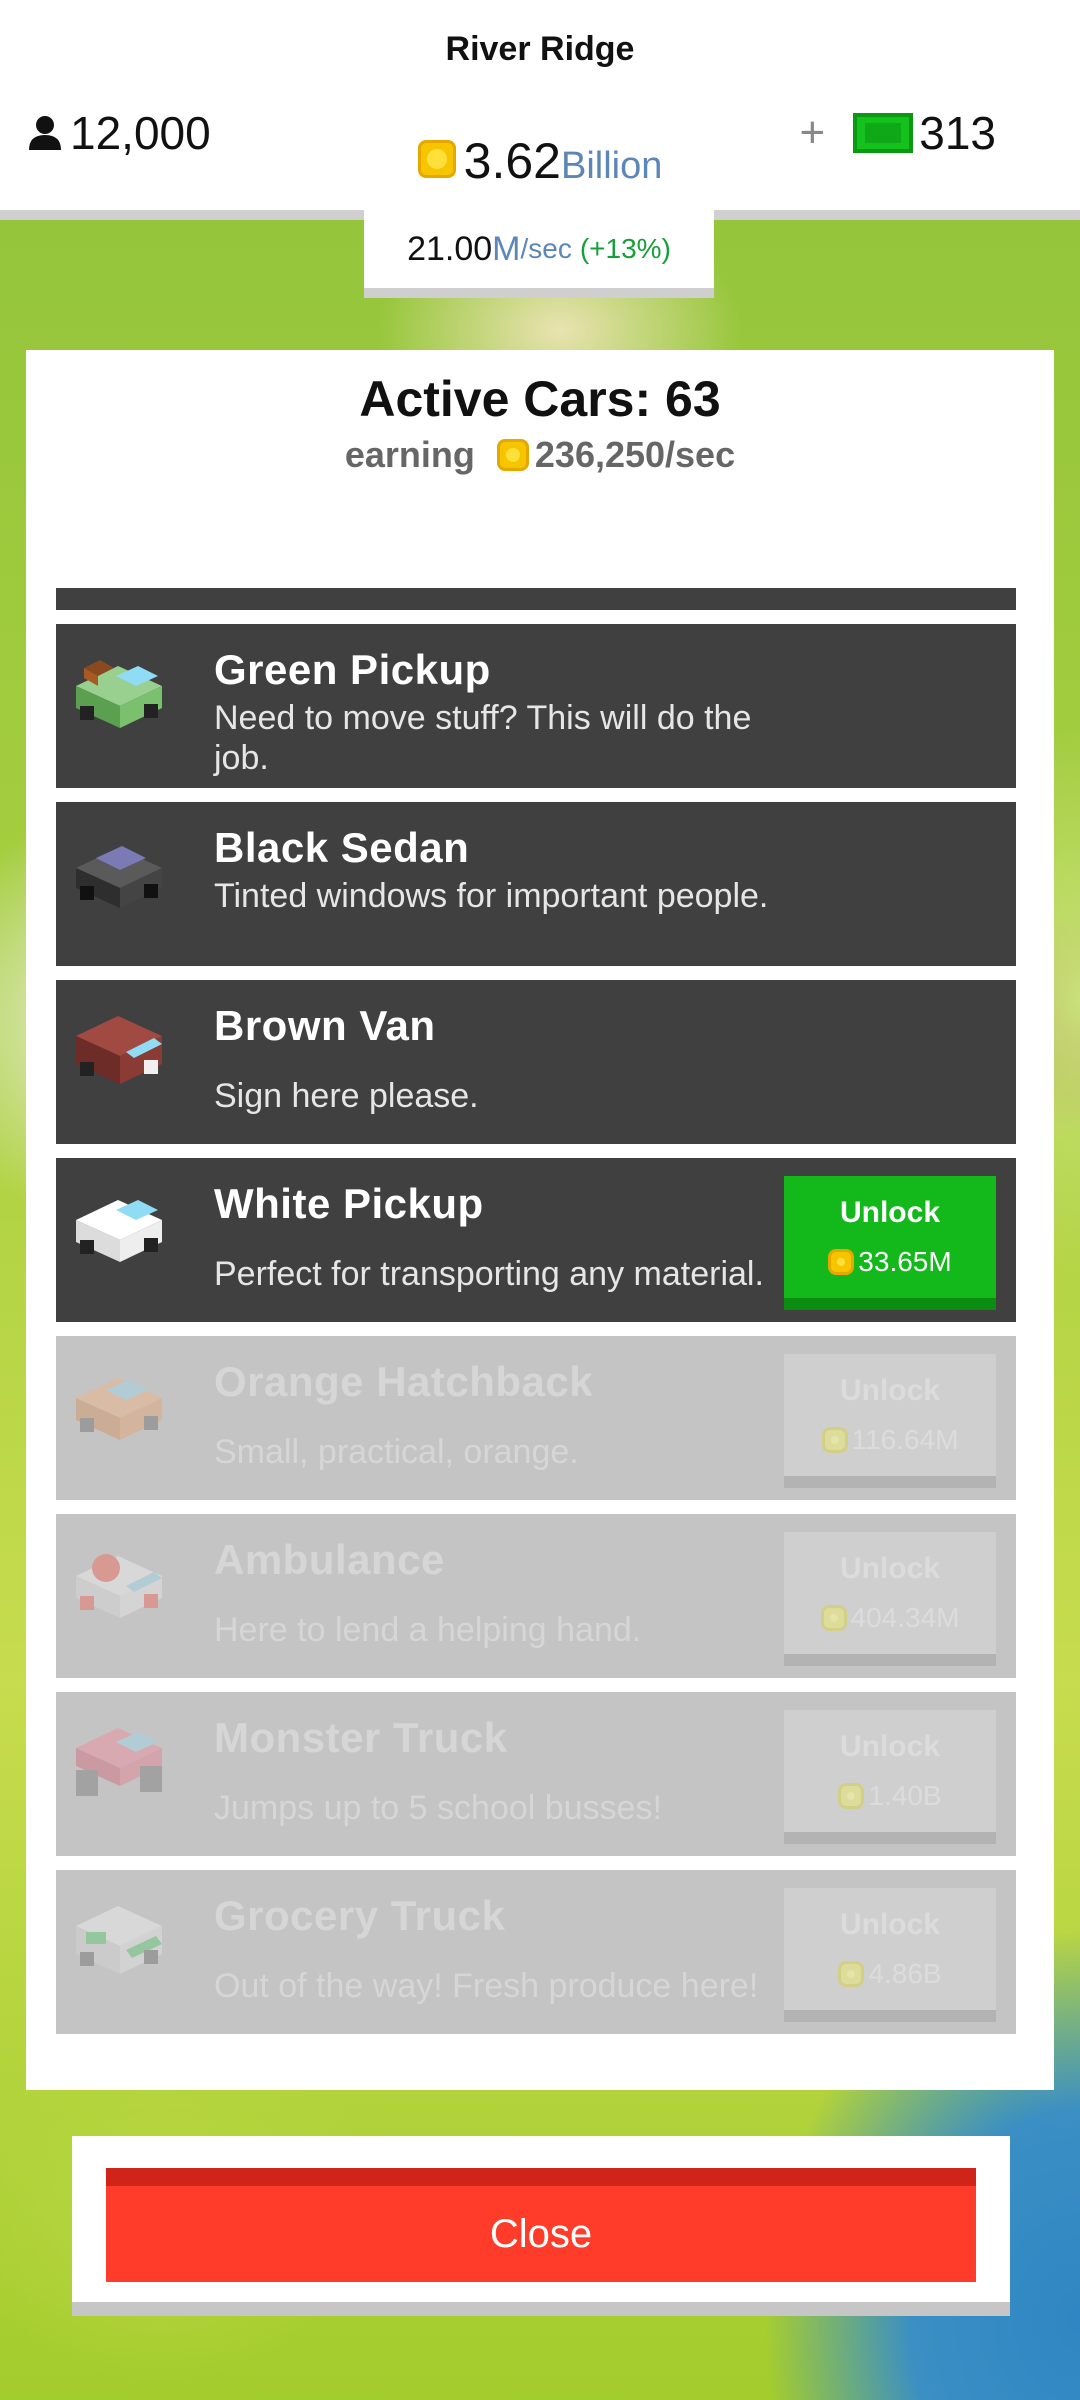 The height and width of the screenshot is (2400, 1080). I want to click on rate-percent: (+13%), so click(625, 248).